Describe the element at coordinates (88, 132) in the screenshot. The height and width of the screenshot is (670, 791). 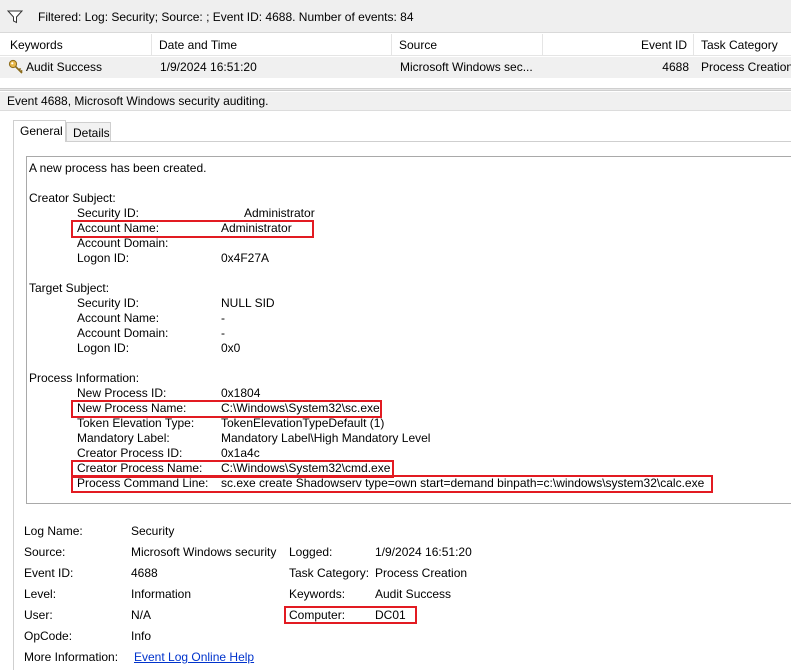
I see `tab-details: Details` at that location.